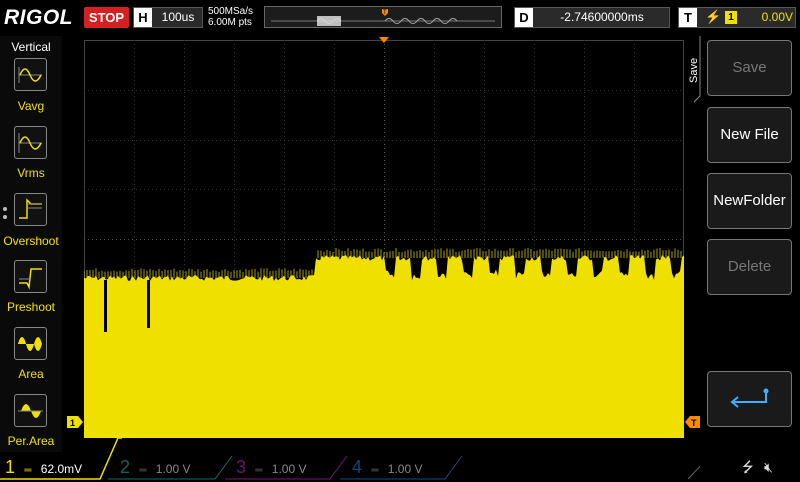 This screenshot has height=482, width=800. I want to click on svg-text: 1, so click(72, 423).